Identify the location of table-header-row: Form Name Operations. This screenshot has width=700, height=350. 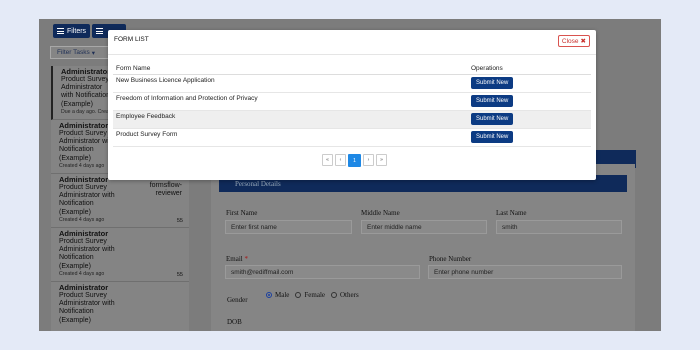
(352, 69).